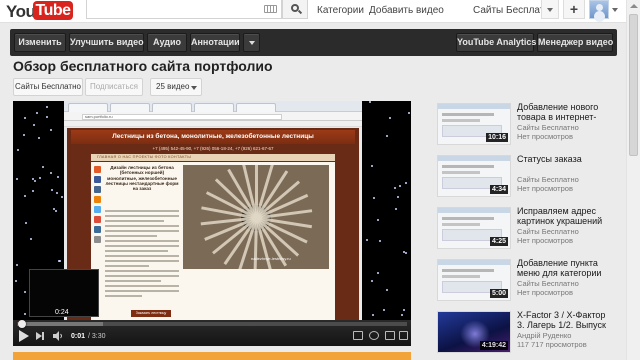 The height and width of the screenshot is (360, 640). What do you see at coordinates (496, 42) in the screenshot?
I see `analytics-button: YouTube Analytics` at bounding box center [496, 42].